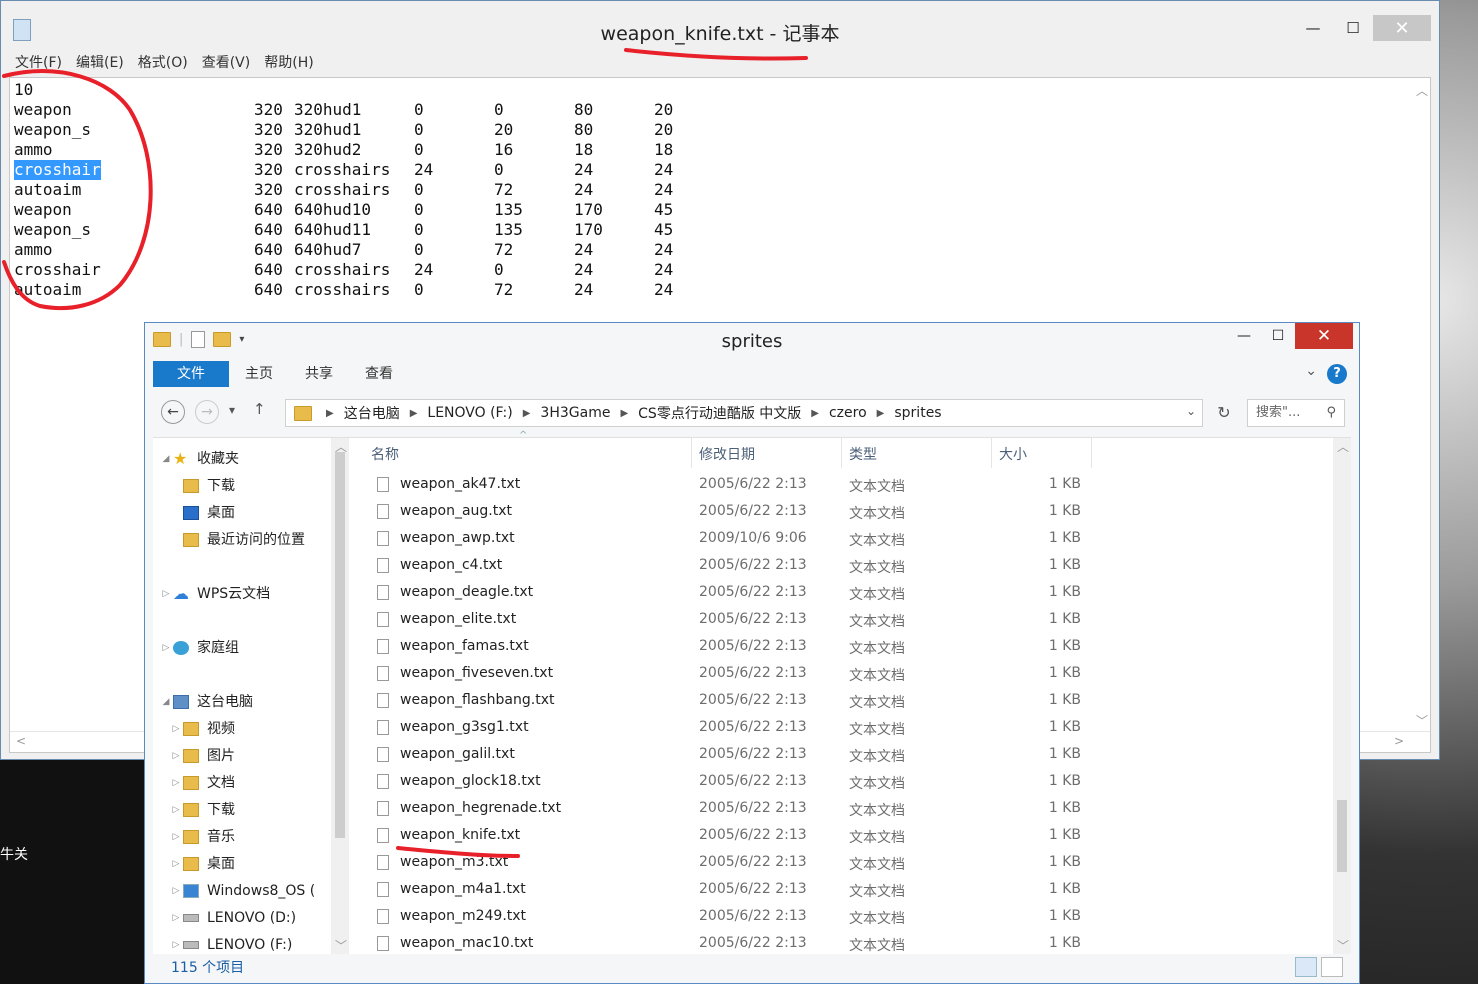 The width and height of the screenshot is (1478, 984). What do you see at coordinates (1399, 741) in the screenshot?
I see `scroll-right-arrow-icon: >` at bounding box center [1399, 741].